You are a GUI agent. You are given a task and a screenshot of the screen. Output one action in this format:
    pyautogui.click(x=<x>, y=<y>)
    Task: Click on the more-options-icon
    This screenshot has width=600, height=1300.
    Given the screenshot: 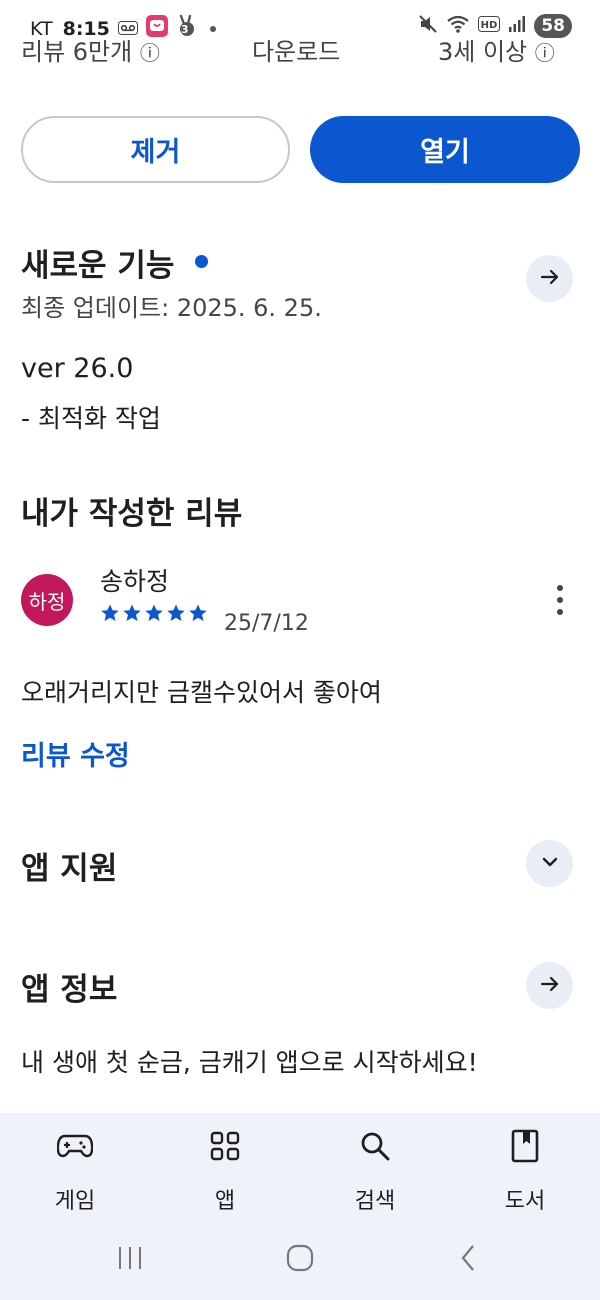 What is the action you would take?
    pyautogui.click(x=560, y=600)
    